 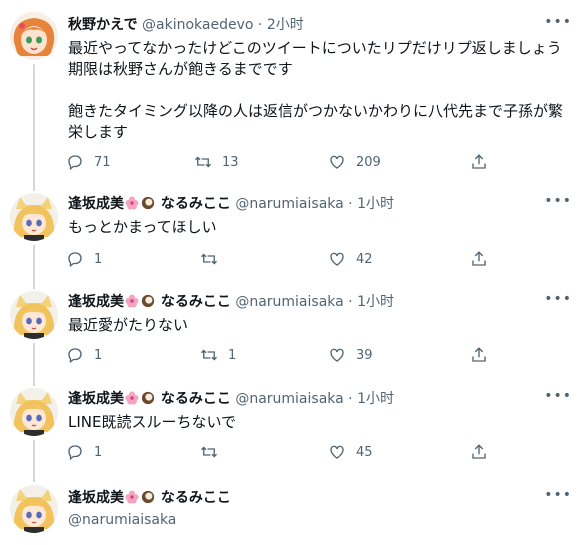 I want to click on retweet-button: 13, so click(x=216, y=162).